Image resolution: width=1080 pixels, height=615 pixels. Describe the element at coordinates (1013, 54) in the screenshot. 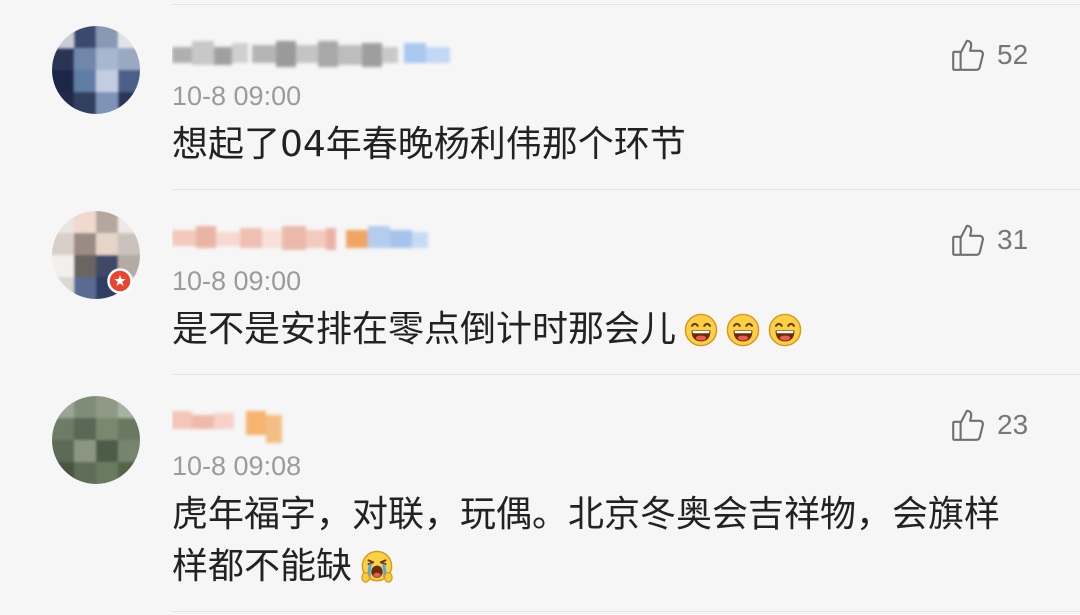

I see `like-count: 52` at that location.